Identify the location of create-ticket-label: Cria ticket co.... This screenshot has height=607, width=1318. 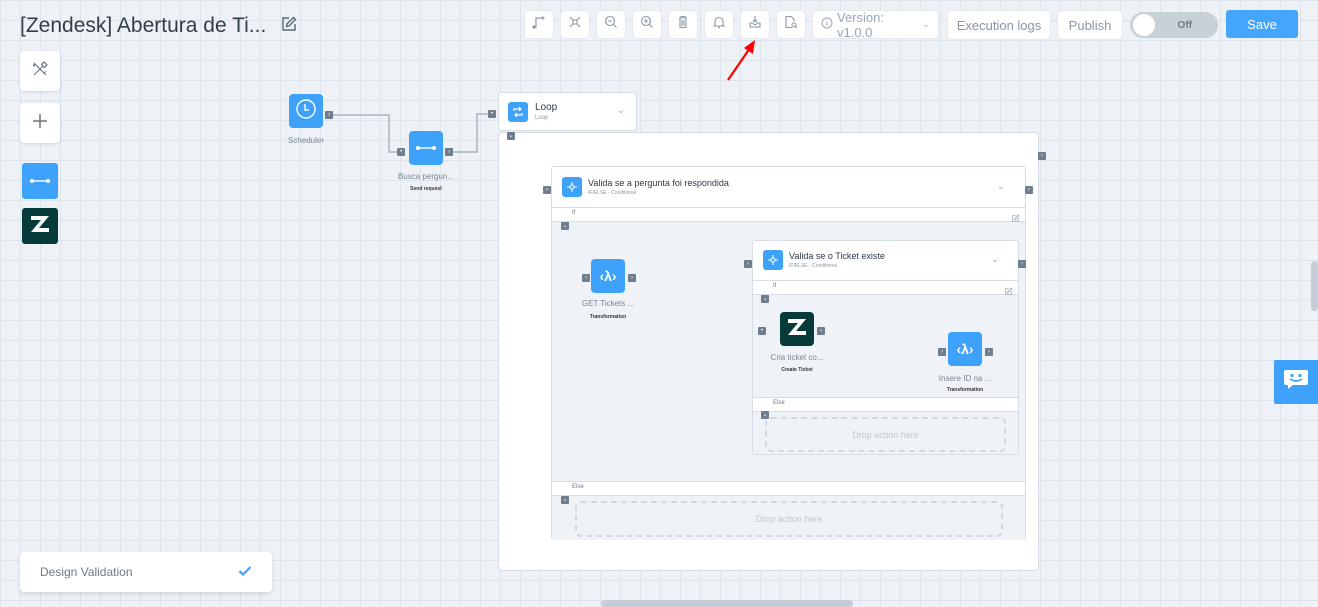
(797, 357).